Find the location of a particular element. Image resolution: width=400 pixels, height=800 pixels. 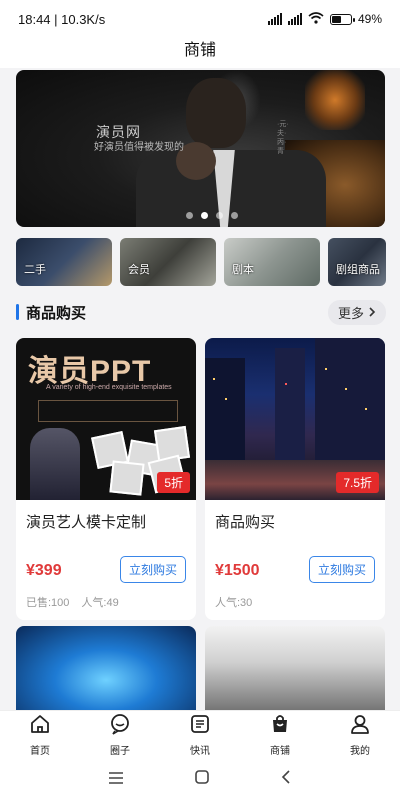

tab-label: 商铺 is located at coordinates (280, 751).